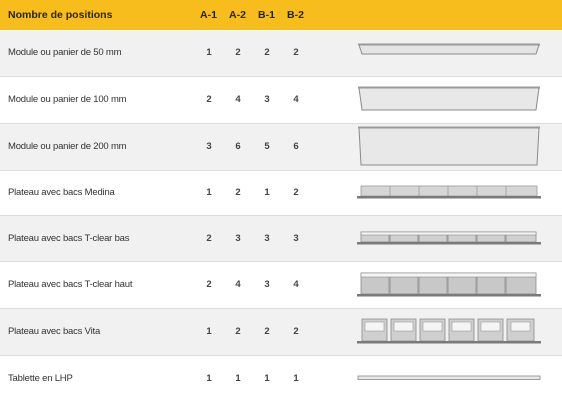  What do you see at coordinates (54, 331) in the screenshot?
I see `row-label: Plateau avec bacs Vita` at bounding box center [54, 331].